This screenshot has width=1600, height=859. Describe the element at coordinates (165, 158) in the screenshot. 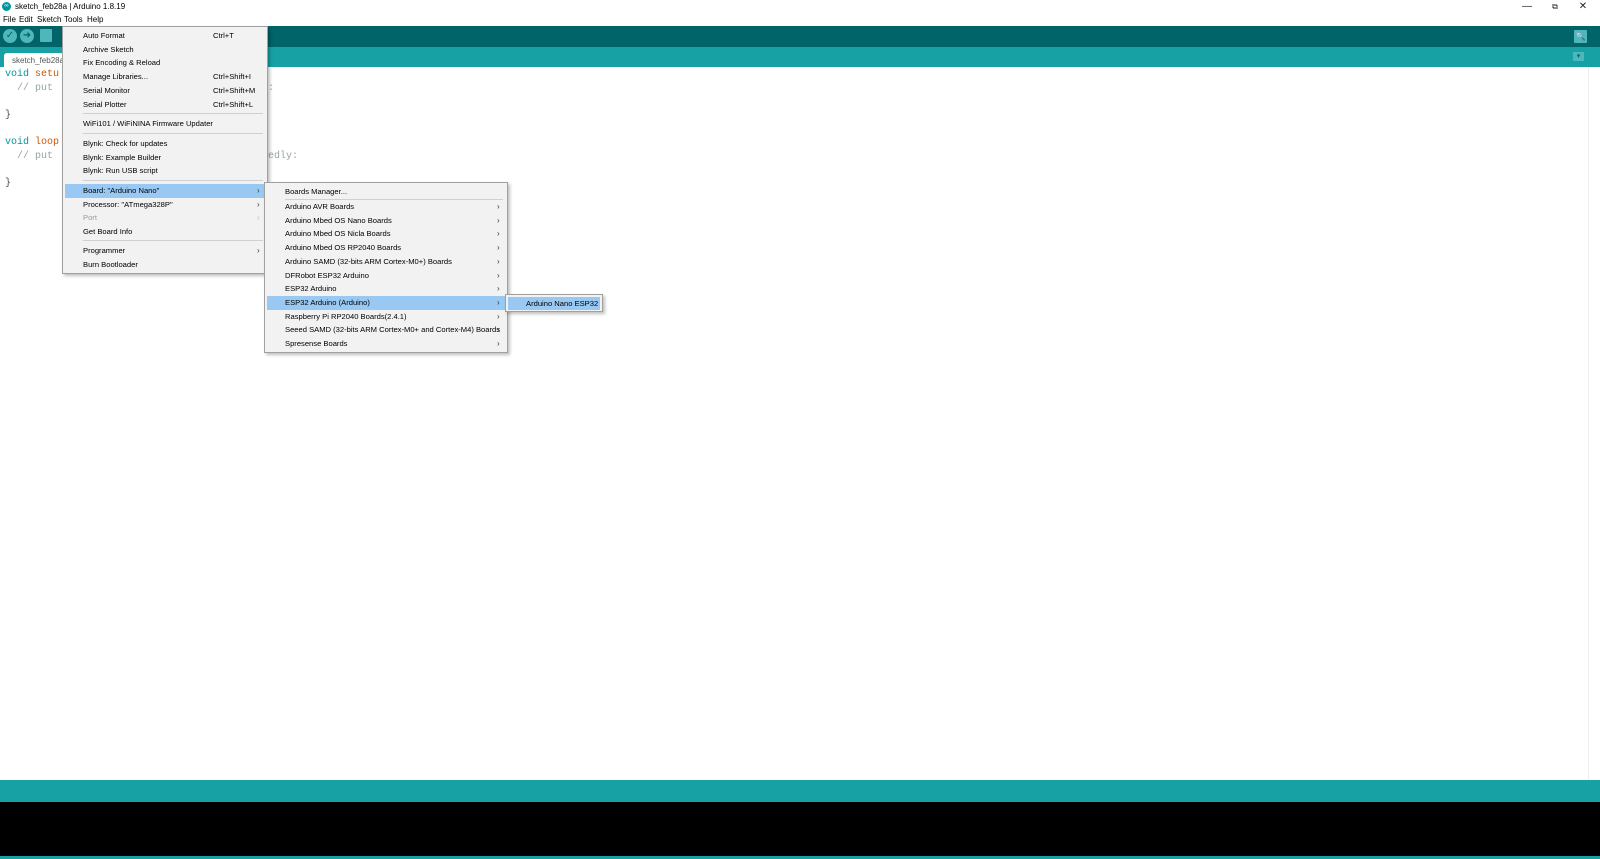

I see `menu-item-blynk-example-builder: Blynk: Example Builder` at that location.